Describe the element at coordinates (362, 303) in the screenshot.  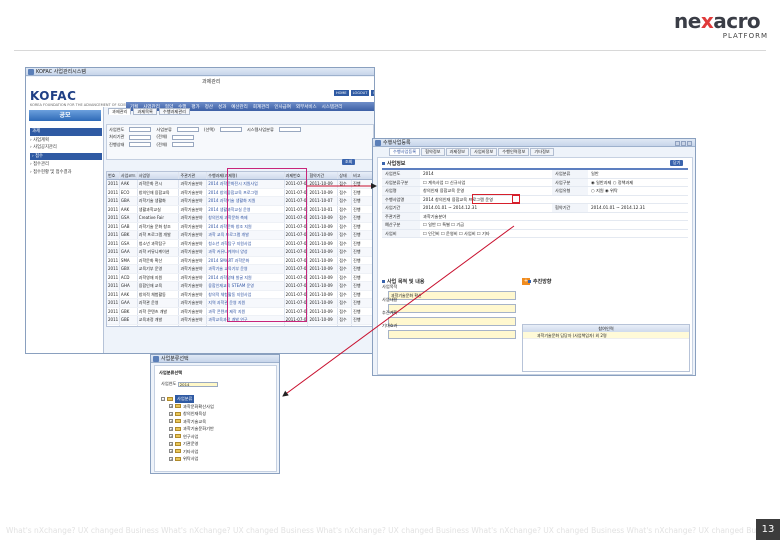
I see `grid-cell: 진행` at that location.